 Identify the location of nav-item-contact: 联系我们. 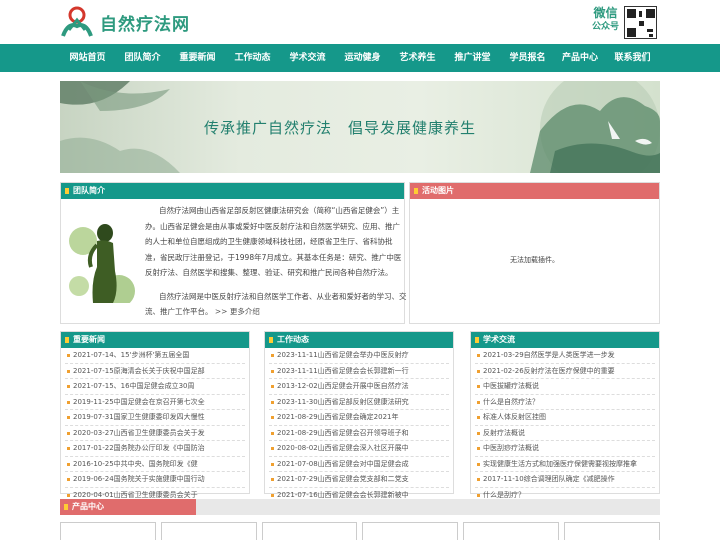
(632, 58).